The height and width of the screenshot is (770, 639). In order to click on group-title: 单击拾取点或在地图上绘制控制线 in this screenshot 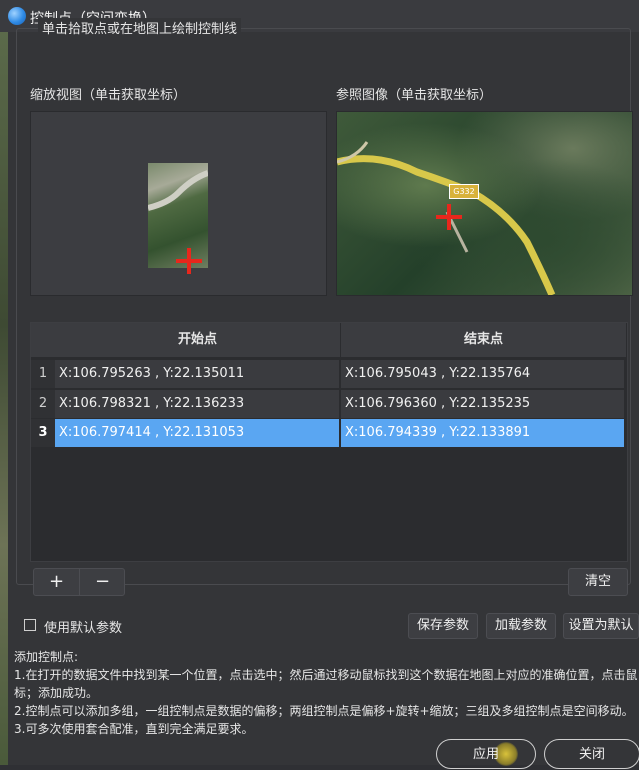, I will do `click(140, 27)`.